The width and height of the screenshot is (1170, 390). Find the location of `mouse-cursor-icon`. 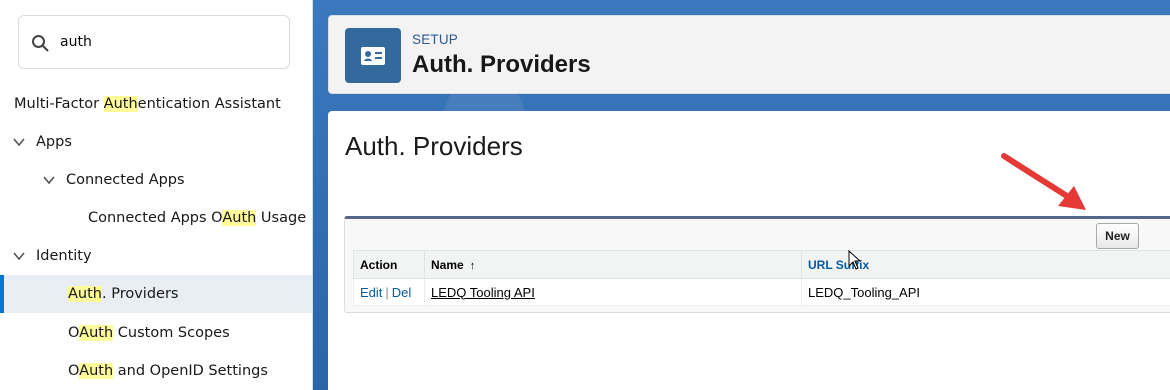

mouse-cursor-icon is located at coordinates (855, 260).